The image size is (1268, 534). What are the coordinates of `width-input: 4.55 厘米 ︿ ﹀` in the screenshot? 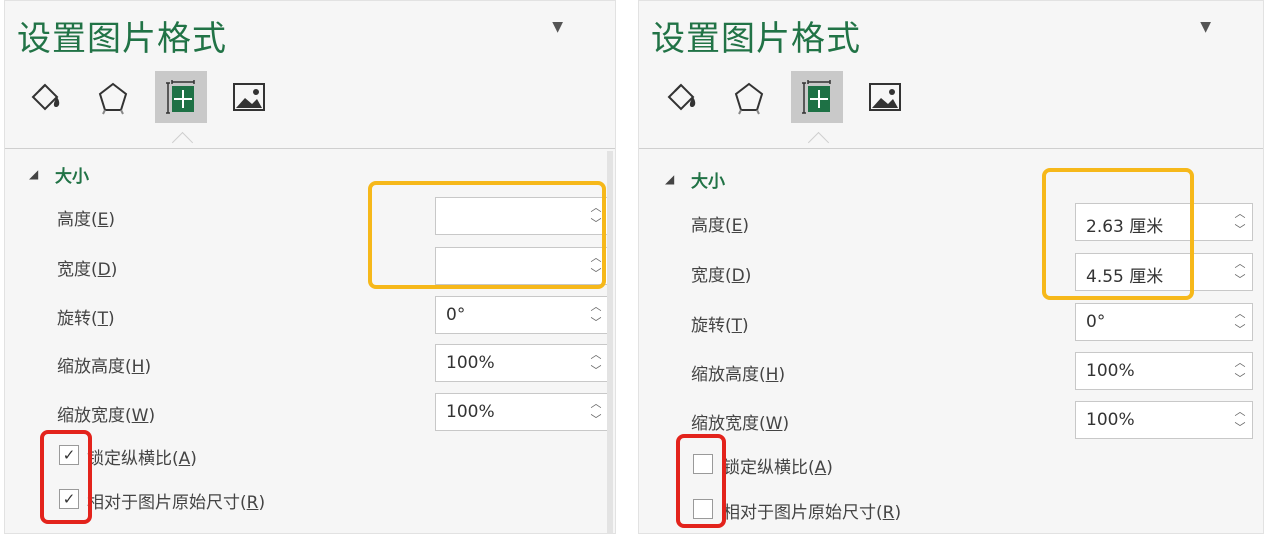 It's located at (1164, 272).